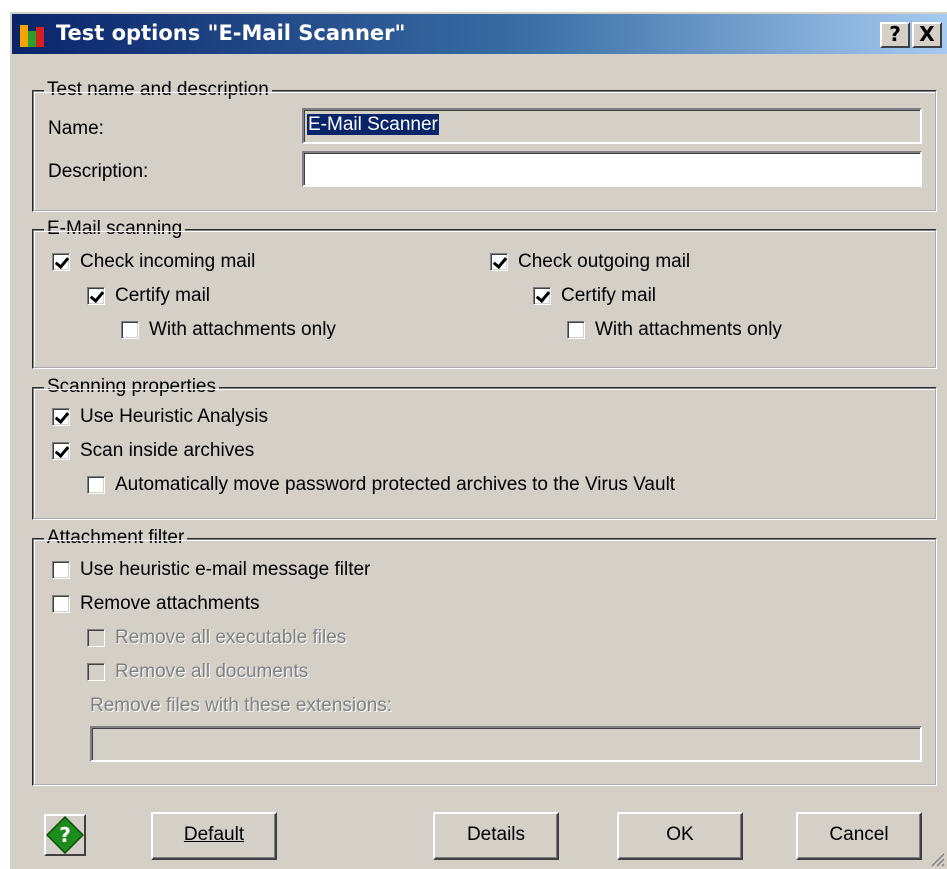 This screenshot has height=869, width=947. Describe the element at coordinates (131, 387) in the screenshot. I see `group-legend: Scanning properties` at that location.